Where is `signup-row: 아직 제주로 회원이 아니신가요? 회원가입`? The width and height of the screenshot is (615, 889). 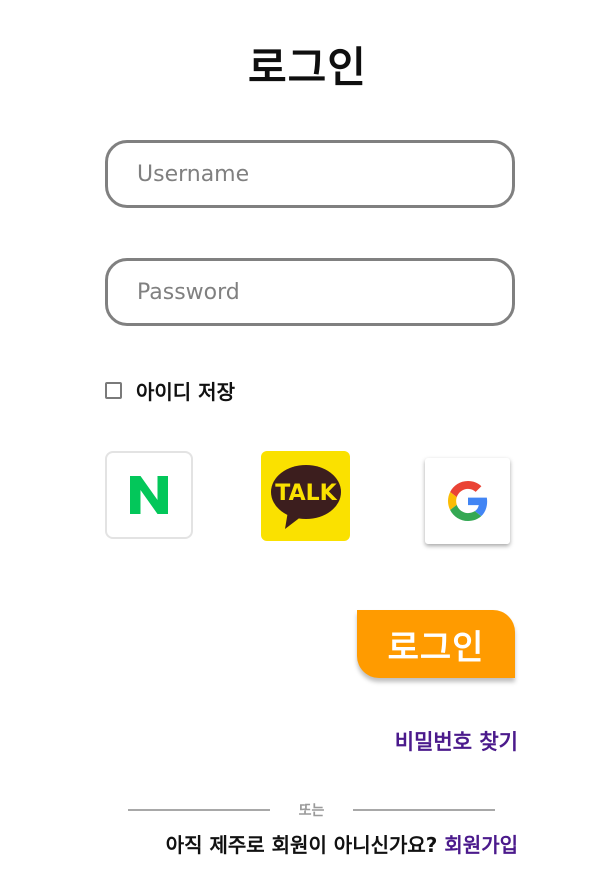 signup-row: 아직 제주로 회원이 아니신가요? 회원가입 is located at coordinates (342, 843).